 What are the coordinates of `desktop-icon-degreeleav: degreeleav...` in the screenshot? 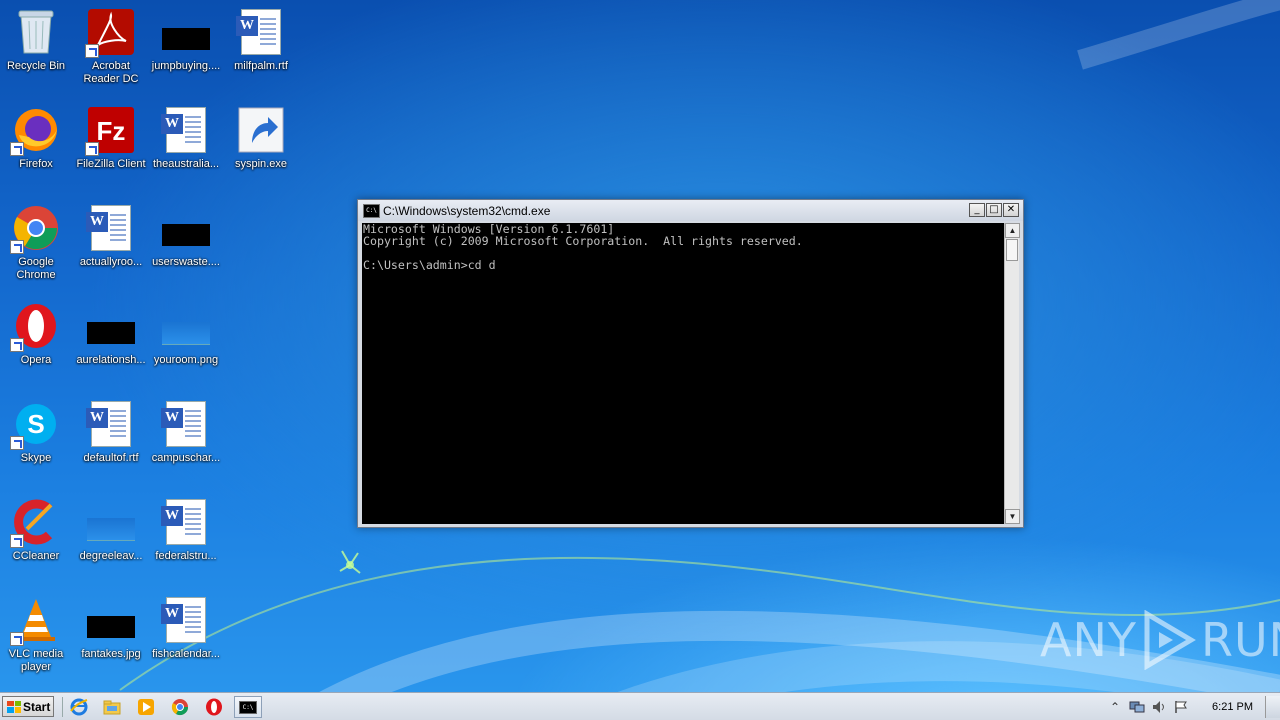 It's located at (111, 530).